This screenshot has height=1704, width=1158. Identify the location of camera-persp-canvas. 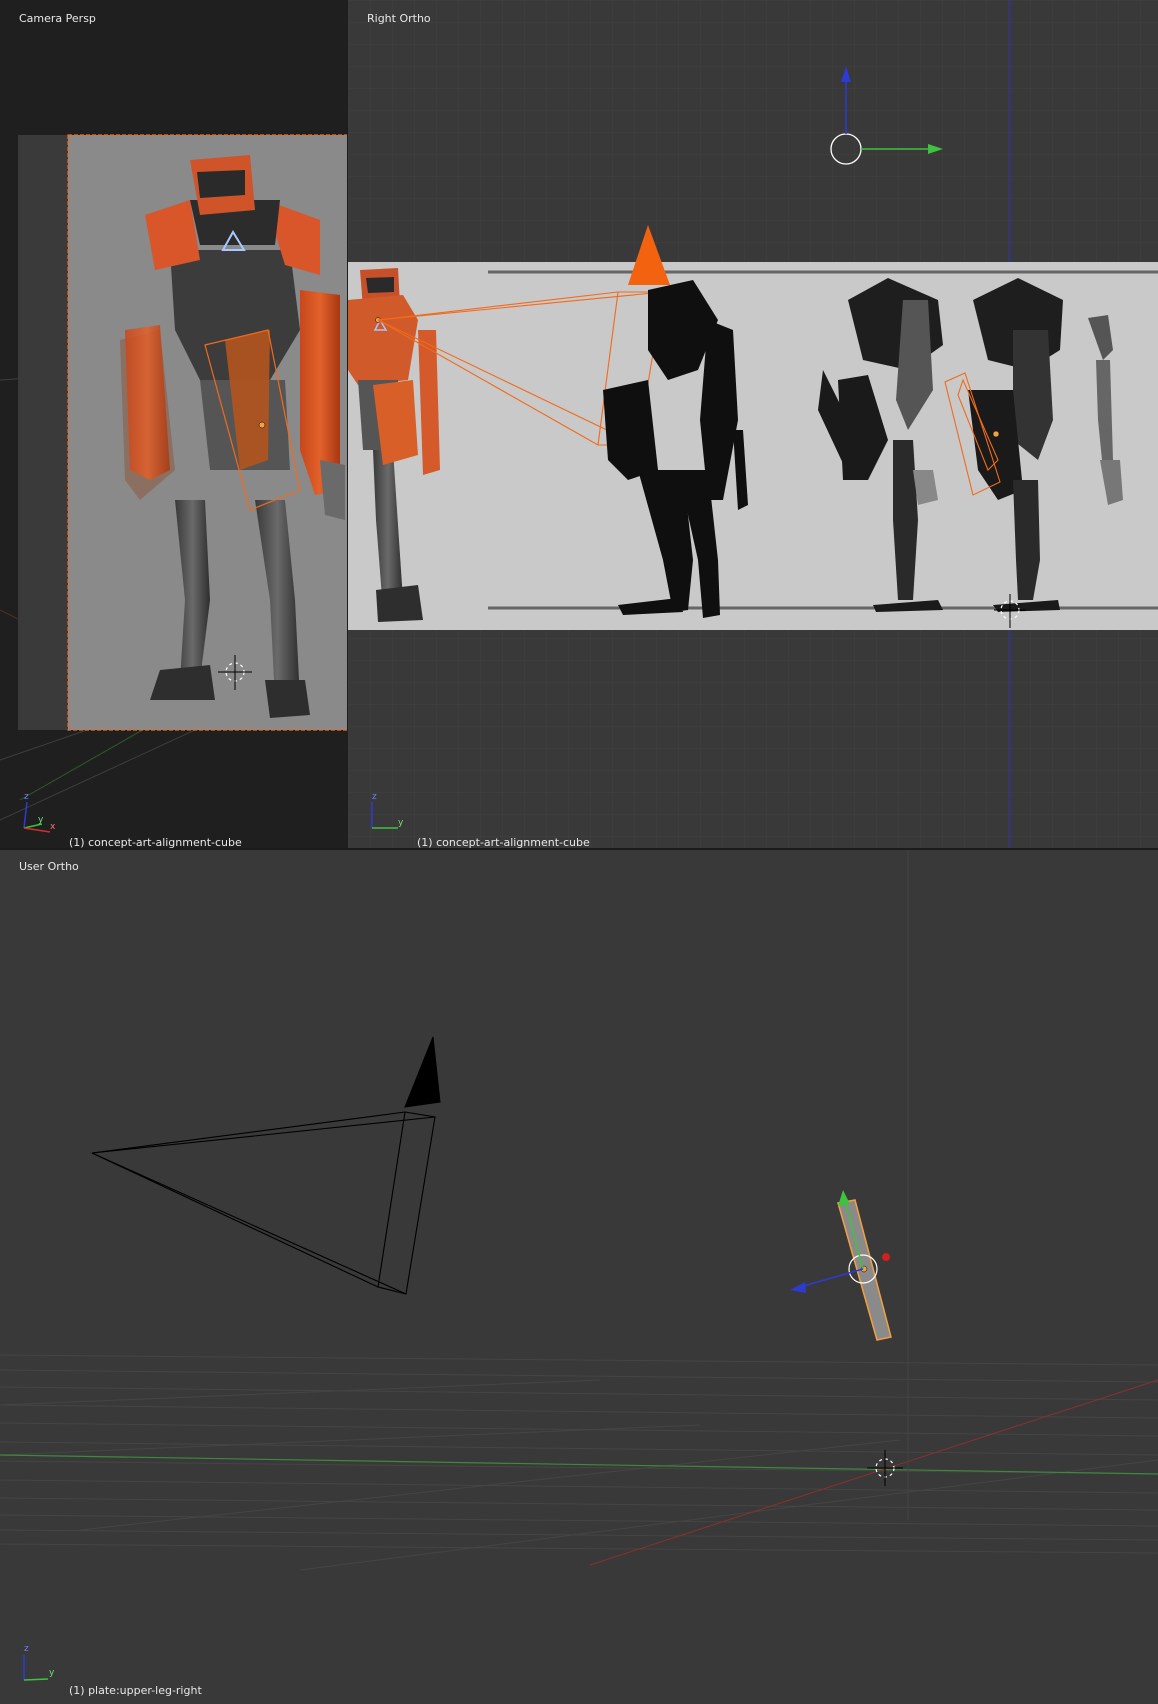
(174, 424).